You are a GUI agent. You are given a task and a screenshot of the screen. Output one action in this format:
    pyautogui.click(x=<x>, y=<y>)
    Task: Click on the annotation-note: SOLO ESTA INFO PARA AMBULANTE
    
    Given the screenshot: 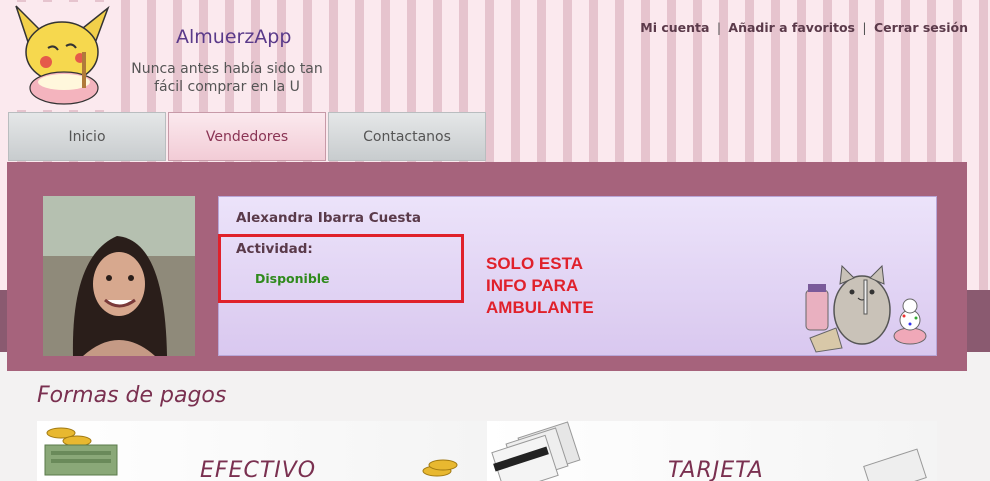 What is the action you would take?
    pyautogui.click(x=540, y=285)
    